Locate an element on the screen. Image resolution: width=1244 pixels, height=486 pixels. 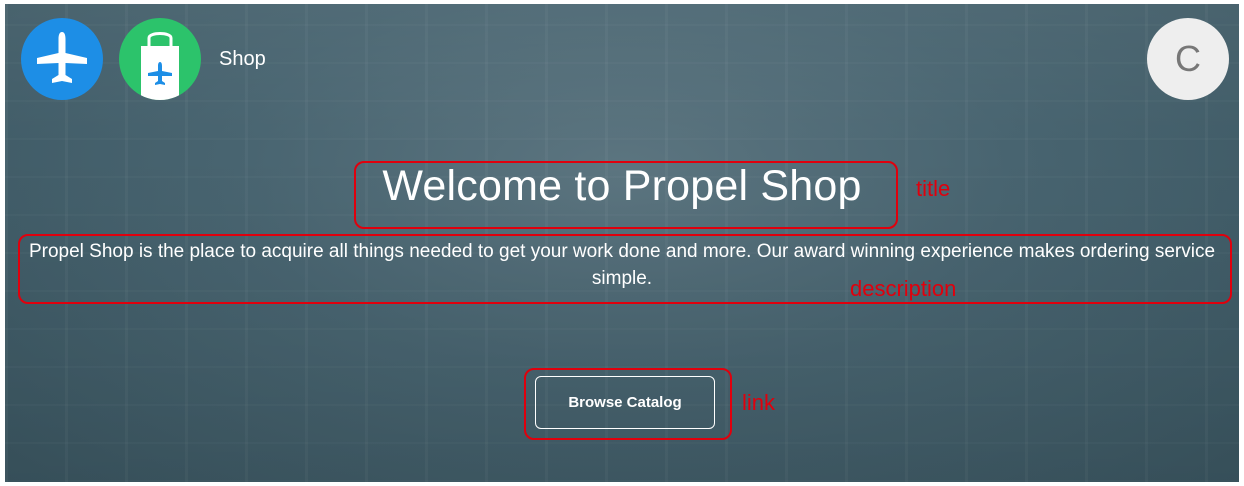
shopping-bag-icon is located at coordinates (160, 66).